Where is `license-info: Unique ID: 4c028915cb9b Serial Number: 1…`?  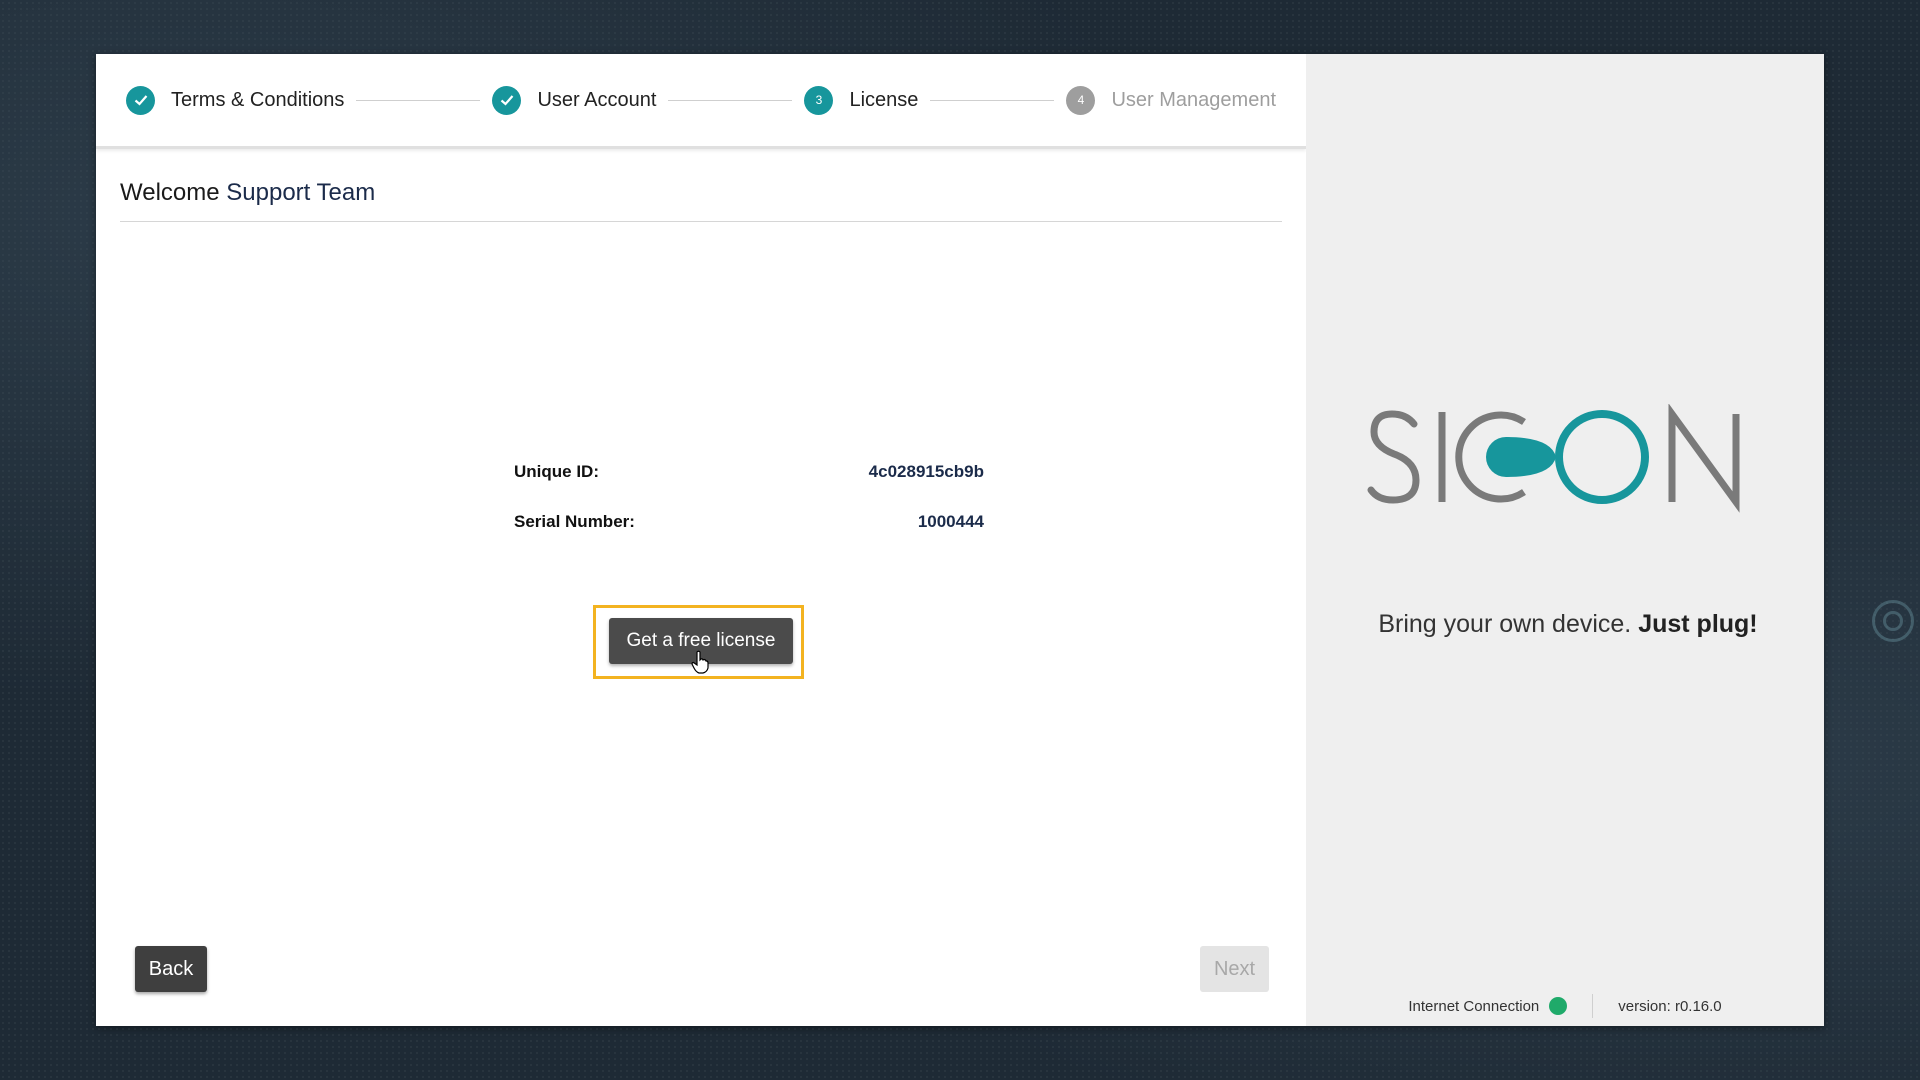 license-info: Unique ID: 4c028915cb9b Serial Number: 1… is located at coordinates (749, 512).